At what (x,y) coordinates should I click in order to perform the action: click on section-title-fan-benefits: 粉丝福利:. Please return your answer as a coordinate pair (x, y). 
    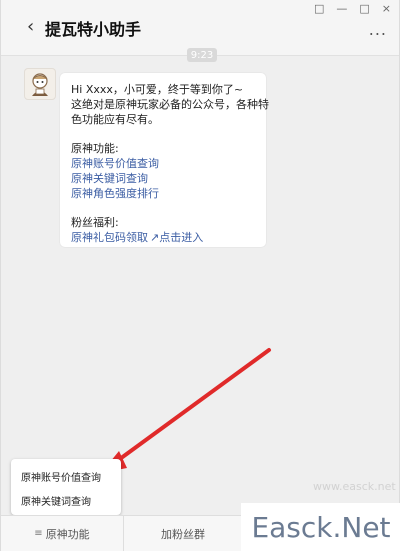
    Looking at the image, I should click on (95, 222).